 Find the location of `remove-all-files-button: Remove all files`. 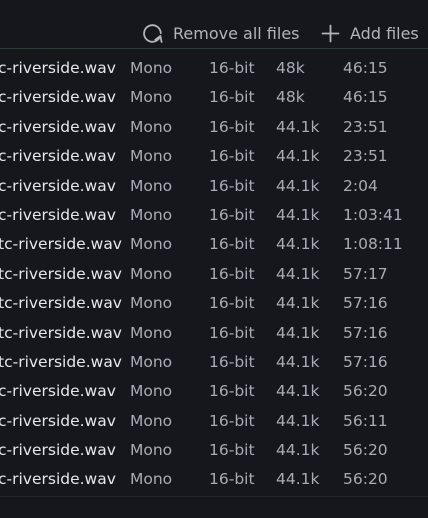

remove-all-files-button: Remove all files is located at coordinates (220, 33).